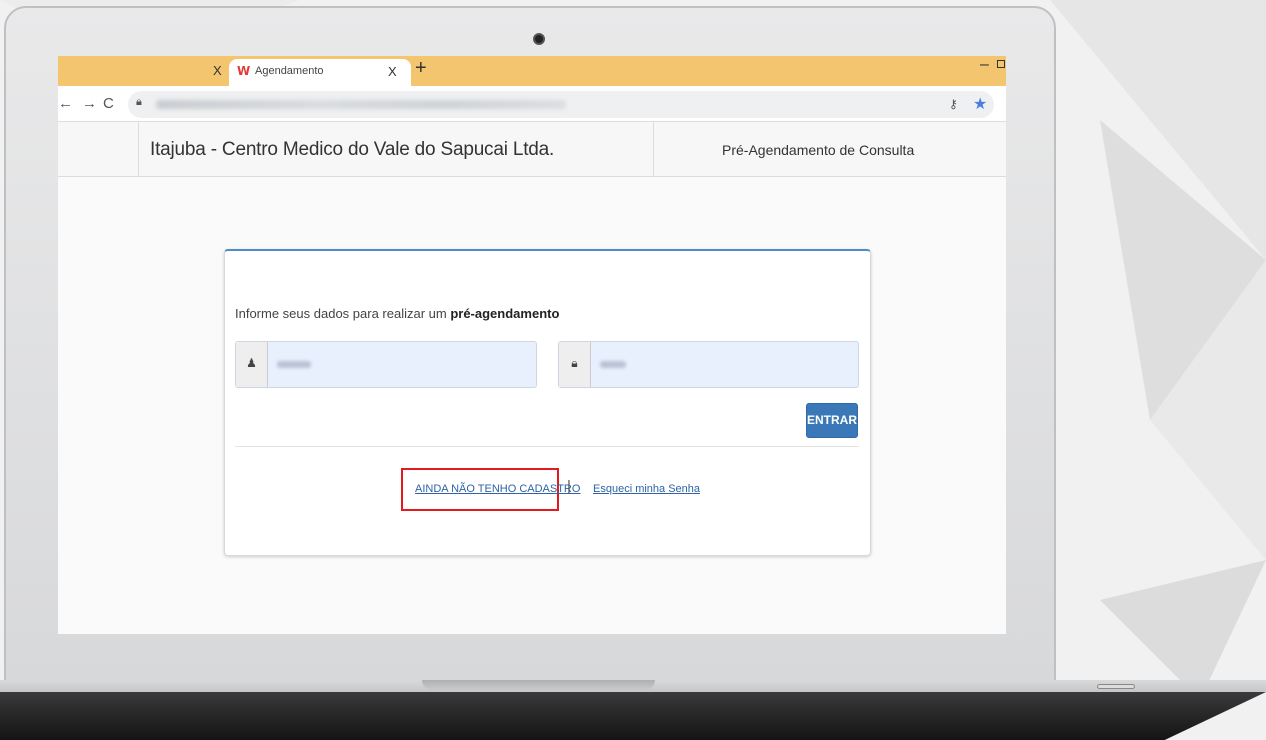  I want to click on minimize-icon: ‒, so click(984, 65).